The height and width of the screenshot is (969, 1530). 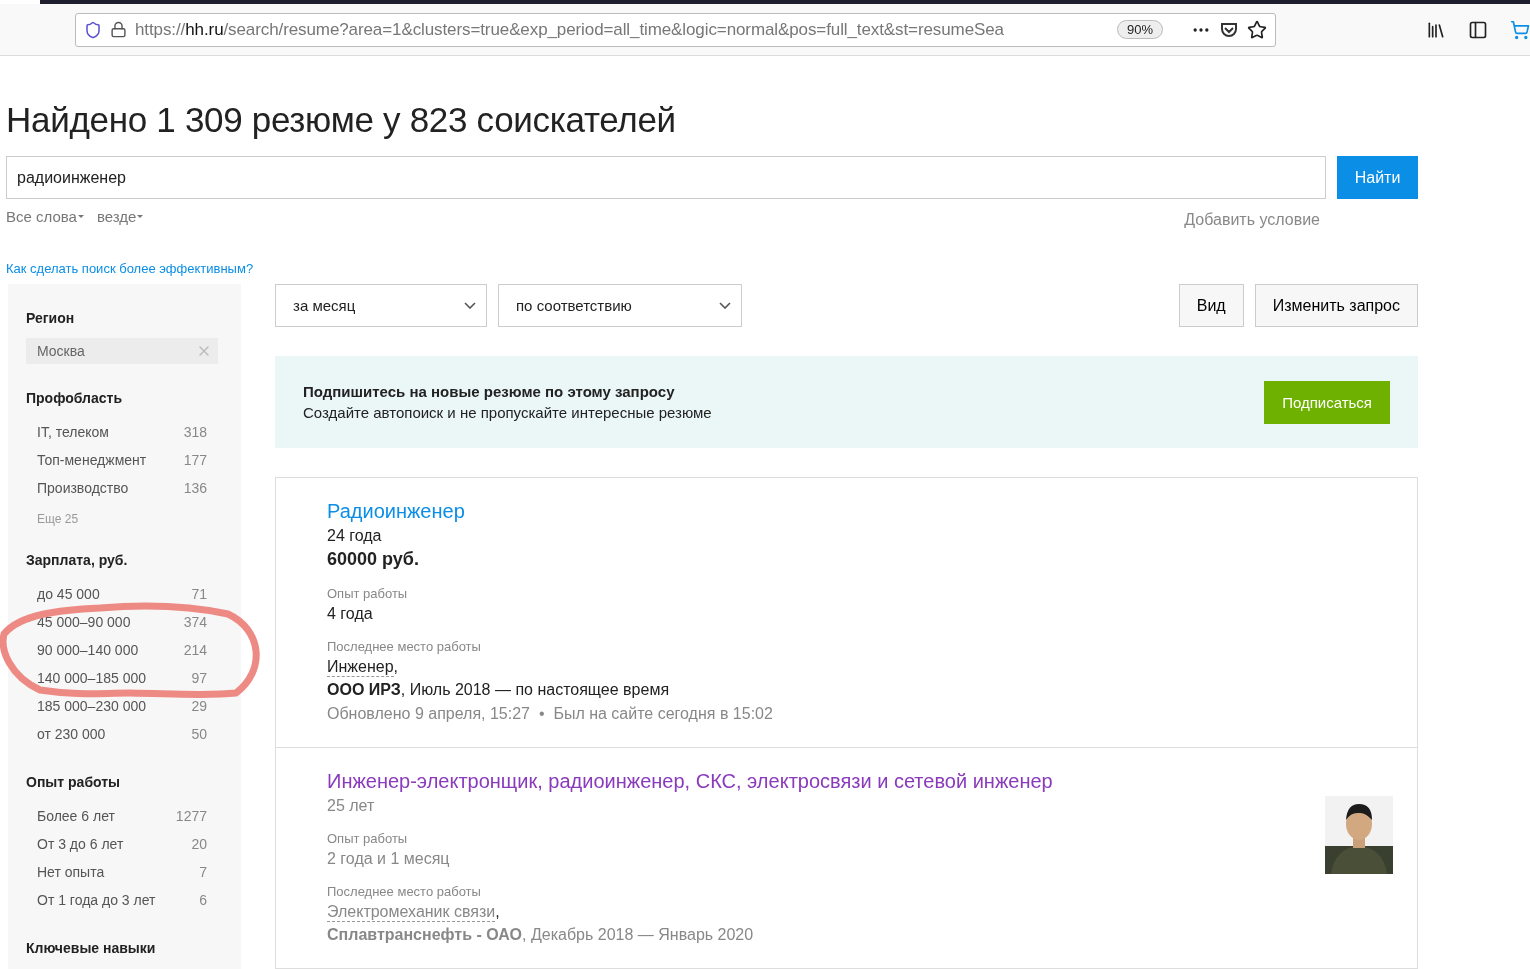 What do you see at coordinates (116, 460) in the screenshot?
I see `filter-item: Топ-менеджмент 177` at bounding box center [116, 460].